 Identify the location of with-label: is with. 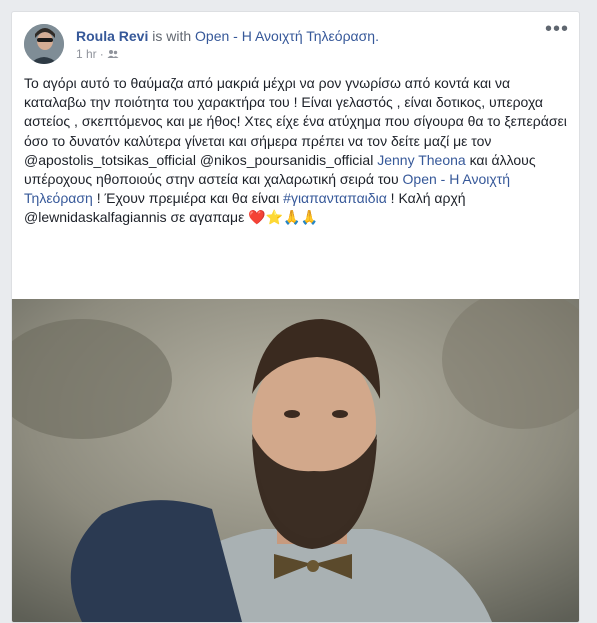
(172, 36).